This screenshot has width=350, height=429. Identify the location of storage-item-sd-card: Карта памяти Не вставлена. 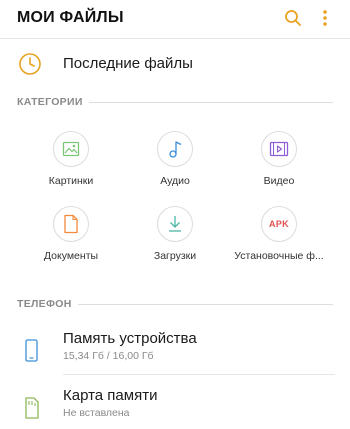
(175, 408).